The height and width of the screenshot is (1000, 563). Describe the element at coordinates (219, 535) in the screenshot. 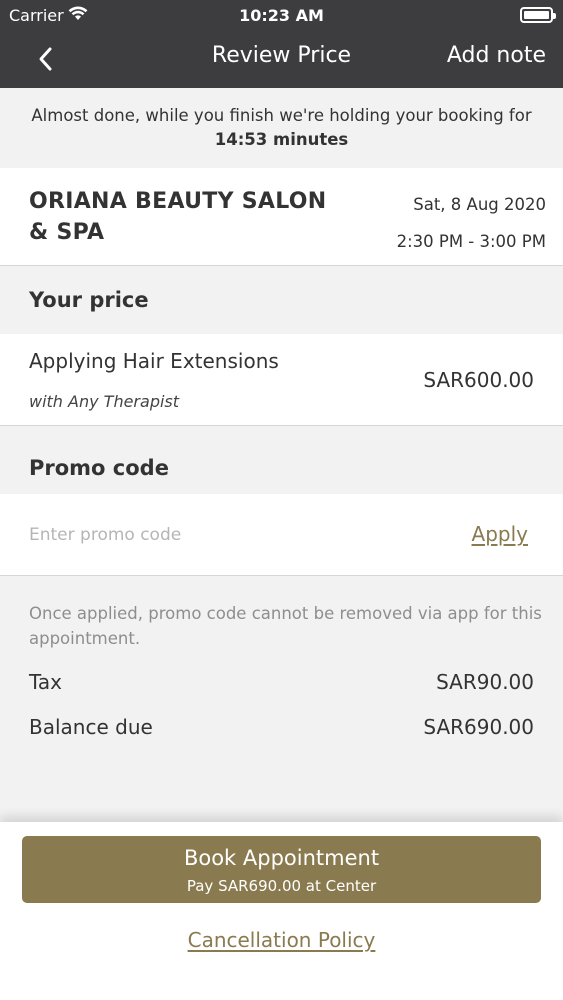

I see `promo-code-input` at that location.